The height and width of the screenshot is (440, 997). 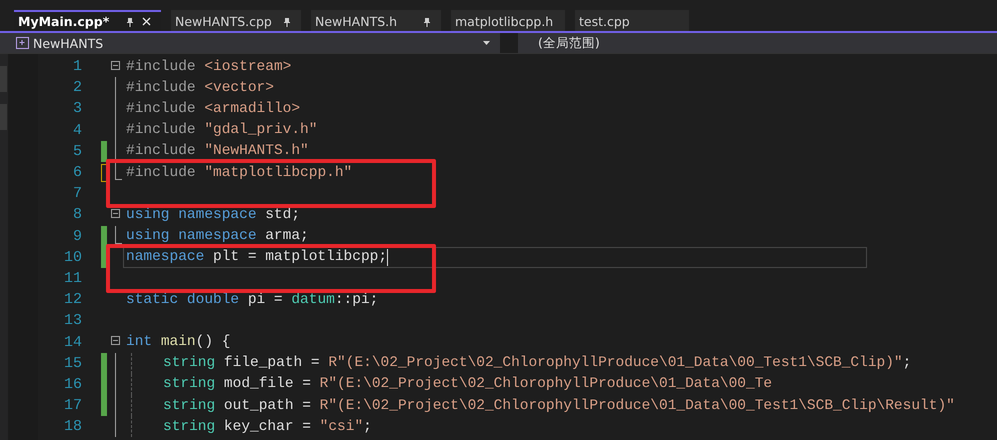 What do you see at coordinates (217, 236) in the screenshot?
I see `code-line: using namespace arma;` at bounding box center [217, 236].